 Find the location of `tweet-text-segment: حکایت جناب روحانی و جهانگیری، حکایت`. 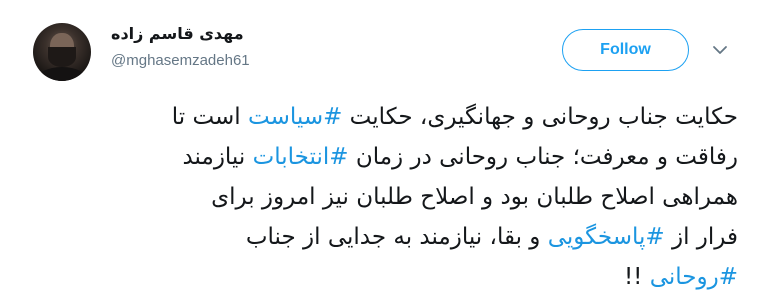

tweet-text-segment: حکایت جناب روحانی و جهانگیری، حکایت is located at coordinates (540, 117).